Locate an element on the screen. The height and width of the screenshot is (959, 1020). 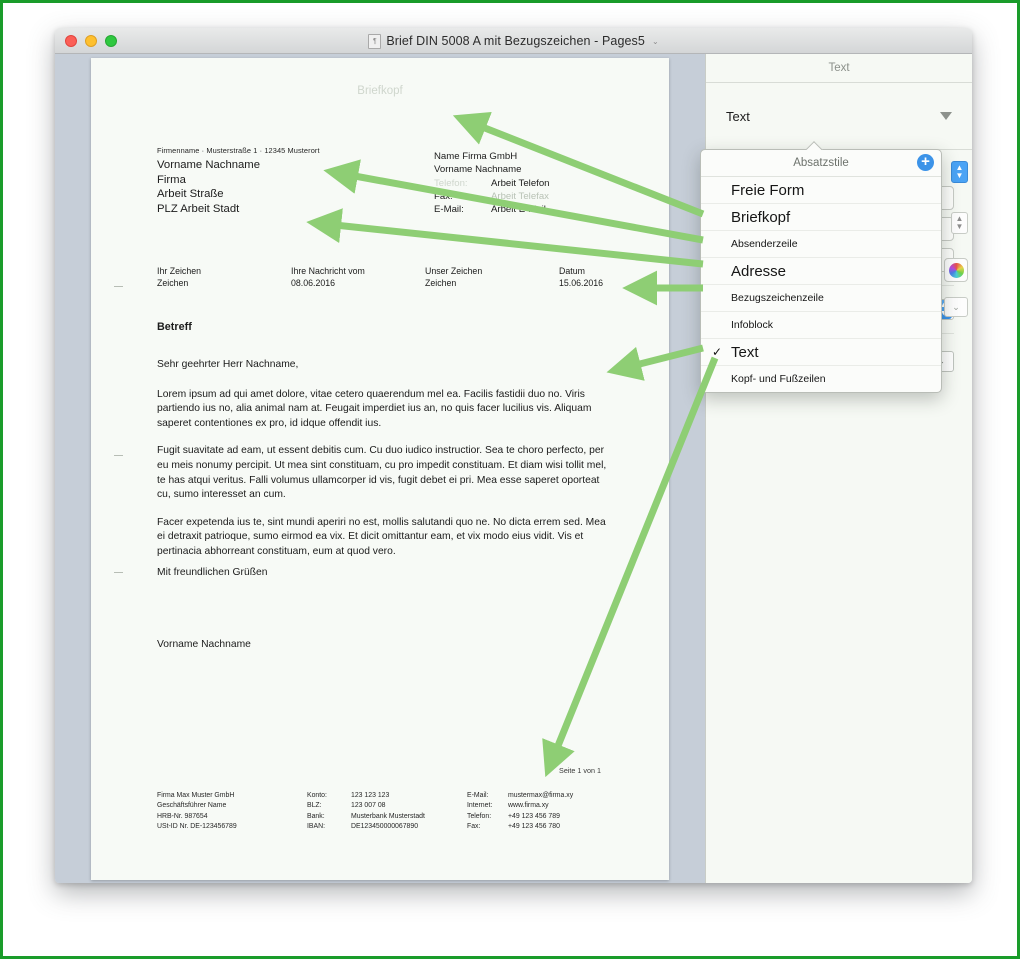
style-item-label: Kopf- und Fußzeilen is located at coordinates (778, 379).